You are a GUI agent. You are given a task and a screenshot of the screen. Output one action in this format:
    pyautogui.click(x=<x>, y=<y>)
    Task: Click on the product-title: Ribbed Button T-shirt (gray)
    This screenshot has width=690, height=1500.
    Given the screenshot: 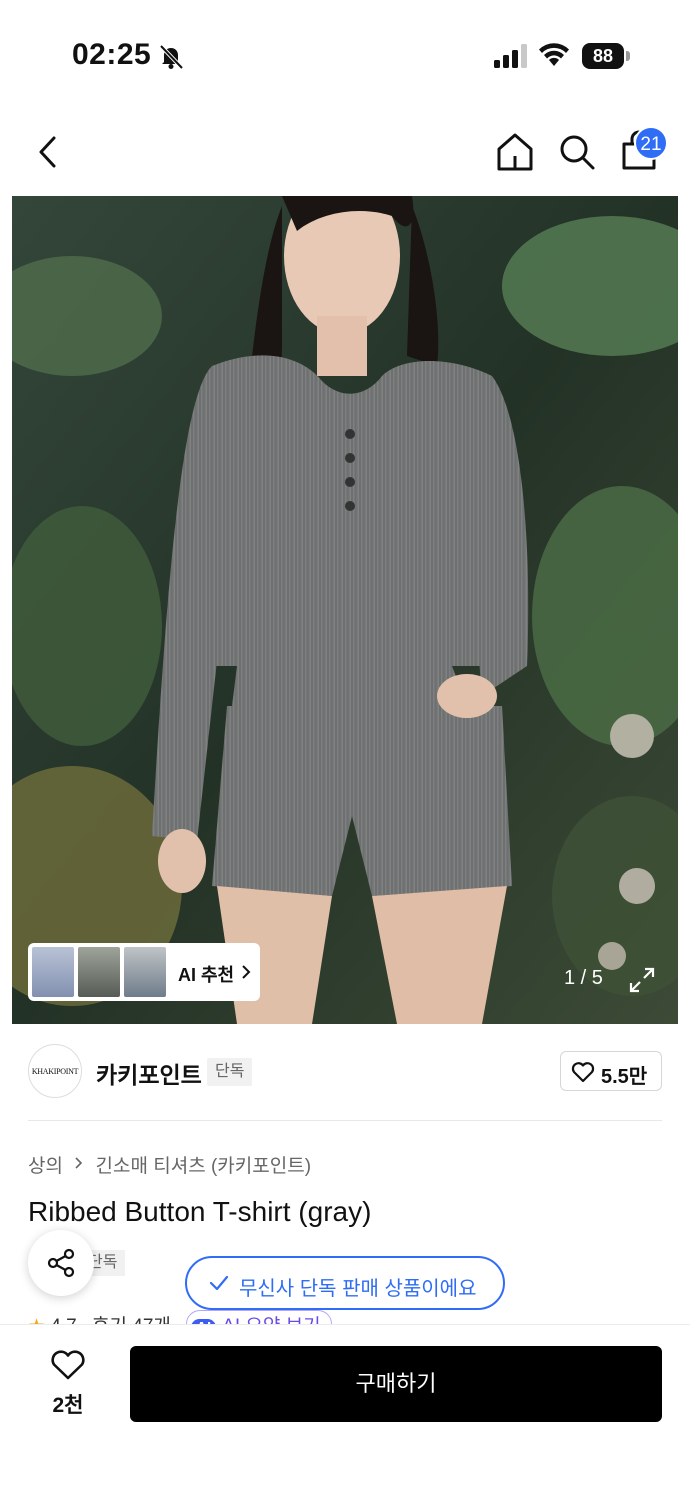 What is the action you would take?
    pyautogui.click(x=200, y=1211)
    